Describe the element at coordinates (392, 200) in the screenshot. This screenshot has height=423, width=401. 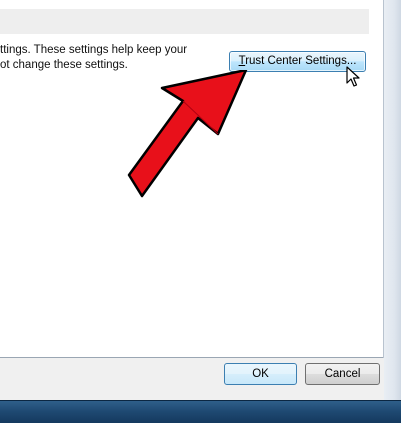
I see `window-frame-right` at that location.